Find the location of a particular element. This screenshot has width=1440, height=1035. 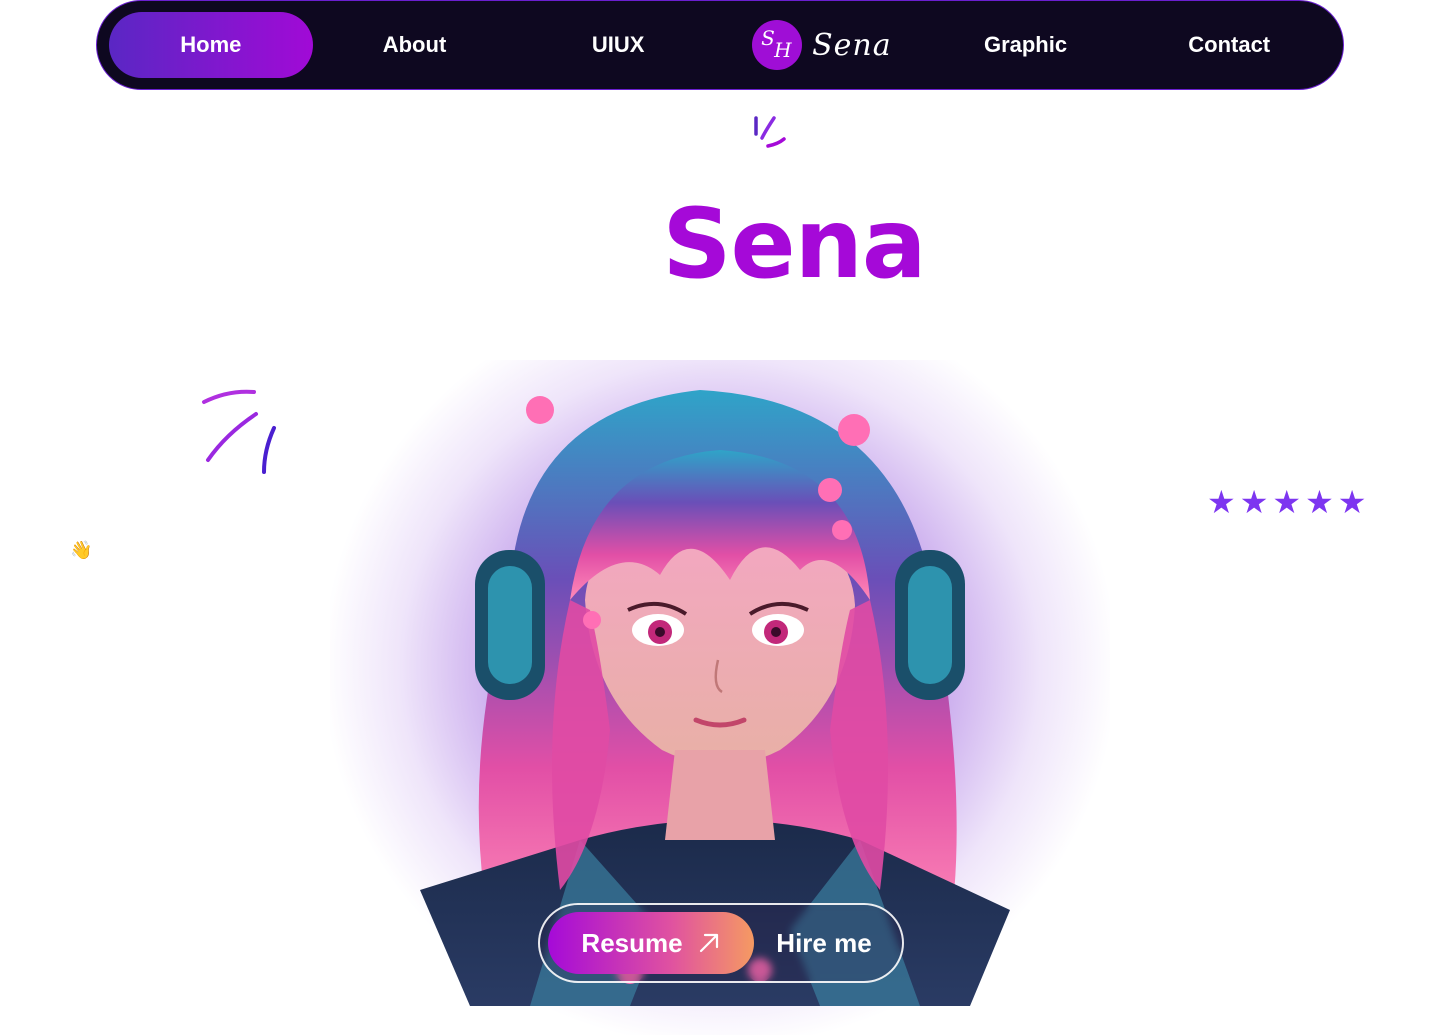

brand-monogram: S H is located at coordinates (777, 45).